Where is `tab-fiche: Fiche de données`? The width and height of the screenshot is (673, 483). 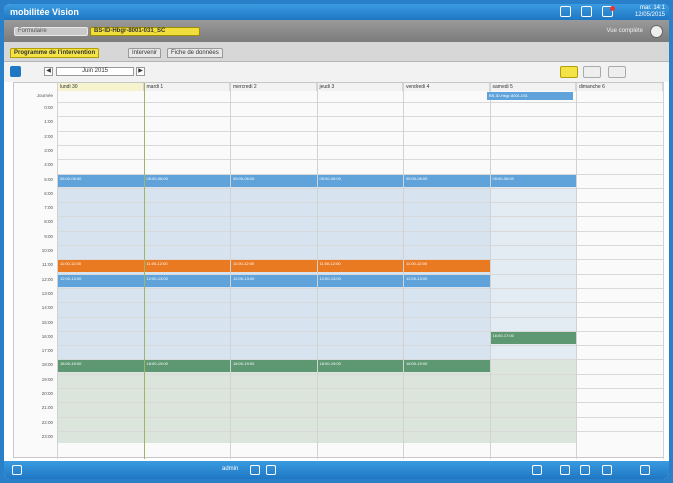 tab-fiche: Fiche de données is located at coordinates (195, 53).